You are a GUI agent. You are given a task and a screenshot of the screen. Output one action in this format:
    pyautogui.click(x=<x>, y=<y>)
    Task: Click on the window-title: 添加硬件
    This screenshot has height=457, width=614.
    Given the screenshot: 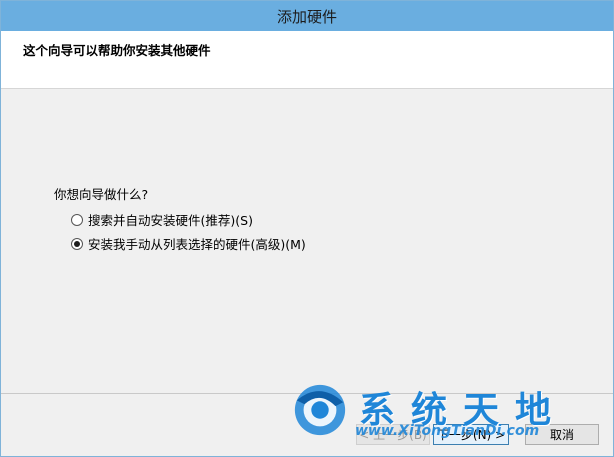 What is the action you would take?
    pyautogui.click(x=306, y=16)
    